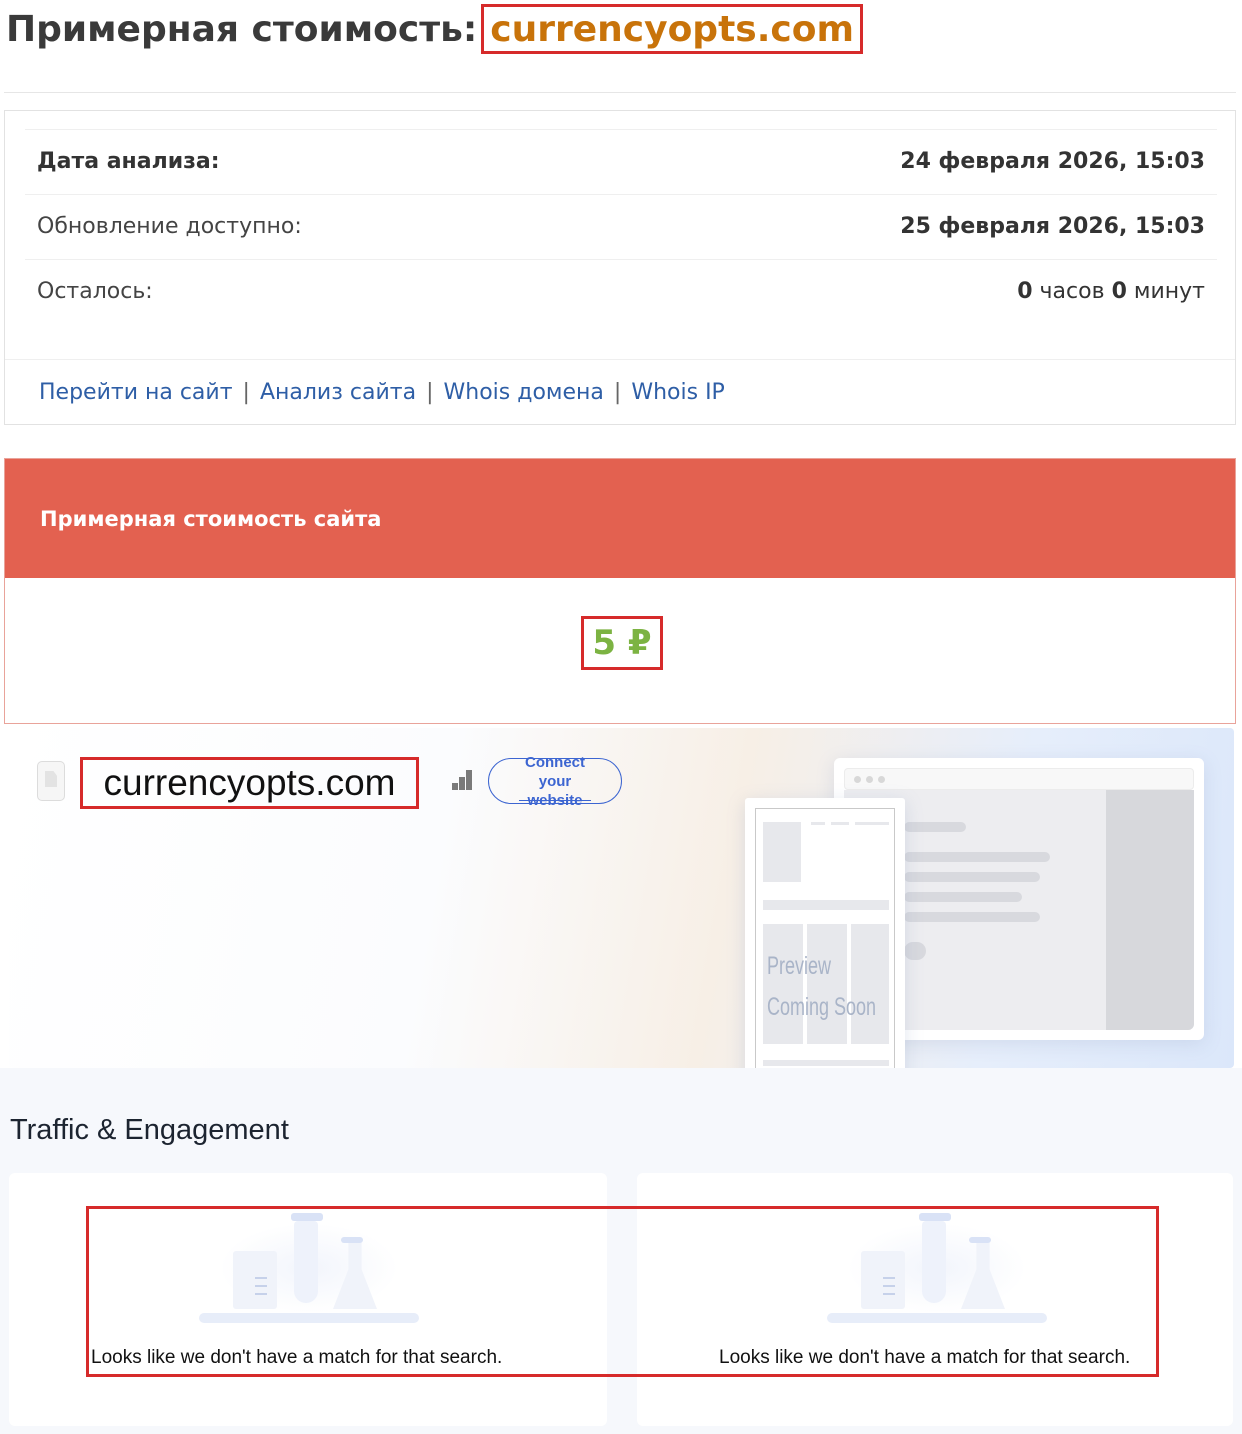 The image size is (1242, 1434). I want to click on go-to-site-link: Перейти на сайт, so click(136, 392).